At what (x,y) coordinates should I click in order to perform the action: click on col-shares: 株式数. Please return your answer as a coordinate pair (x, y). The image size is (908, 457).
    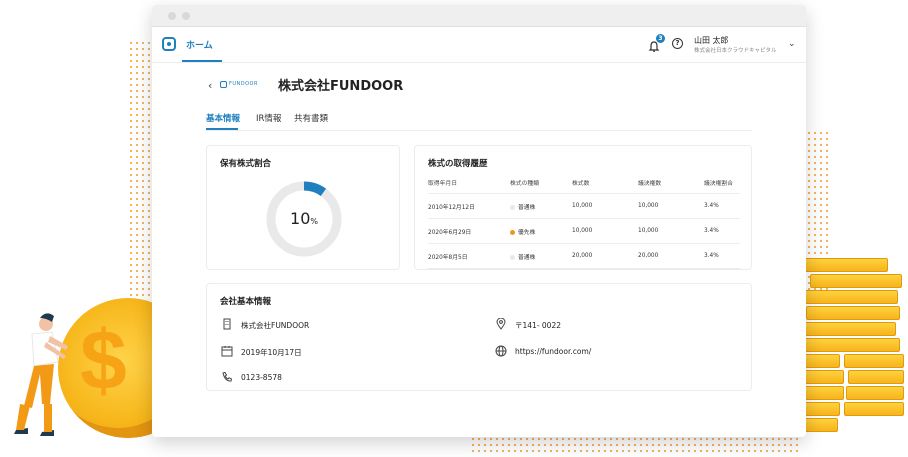
    Looking at the image, I should click on (605, 186).